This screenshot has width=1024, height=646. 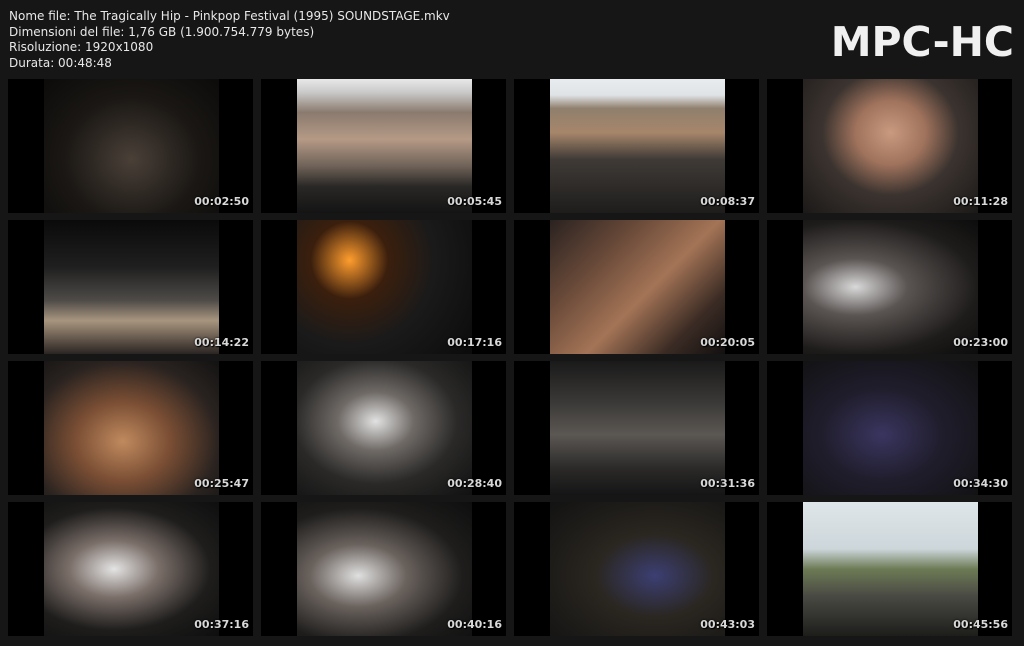 I want to click on thumbnail: 00:17:16, so click(x=383, y=287).